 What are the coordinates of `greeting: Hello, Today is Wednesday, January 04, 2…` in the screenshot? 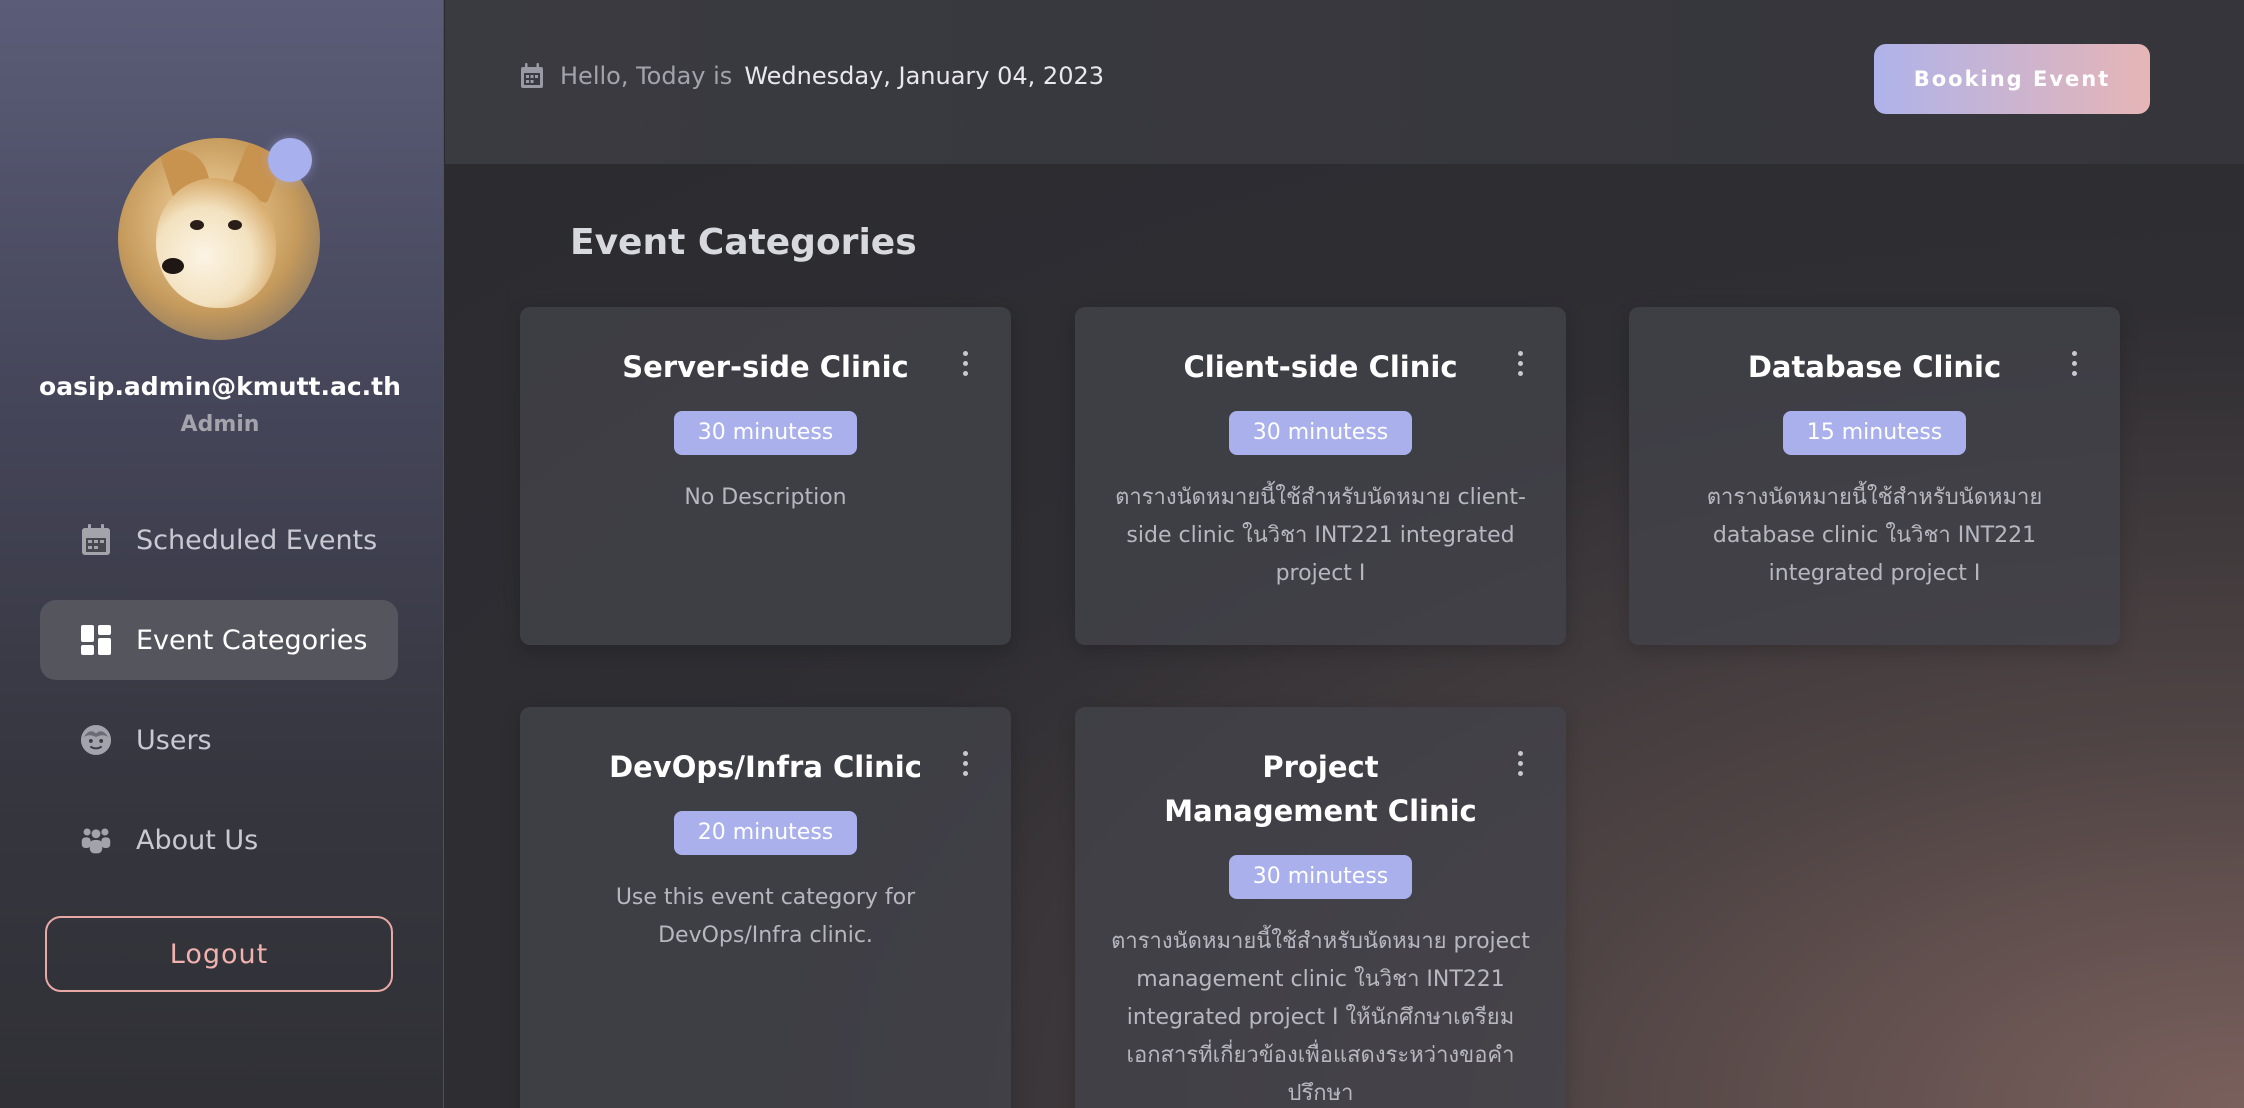 It's located at (812, 76).